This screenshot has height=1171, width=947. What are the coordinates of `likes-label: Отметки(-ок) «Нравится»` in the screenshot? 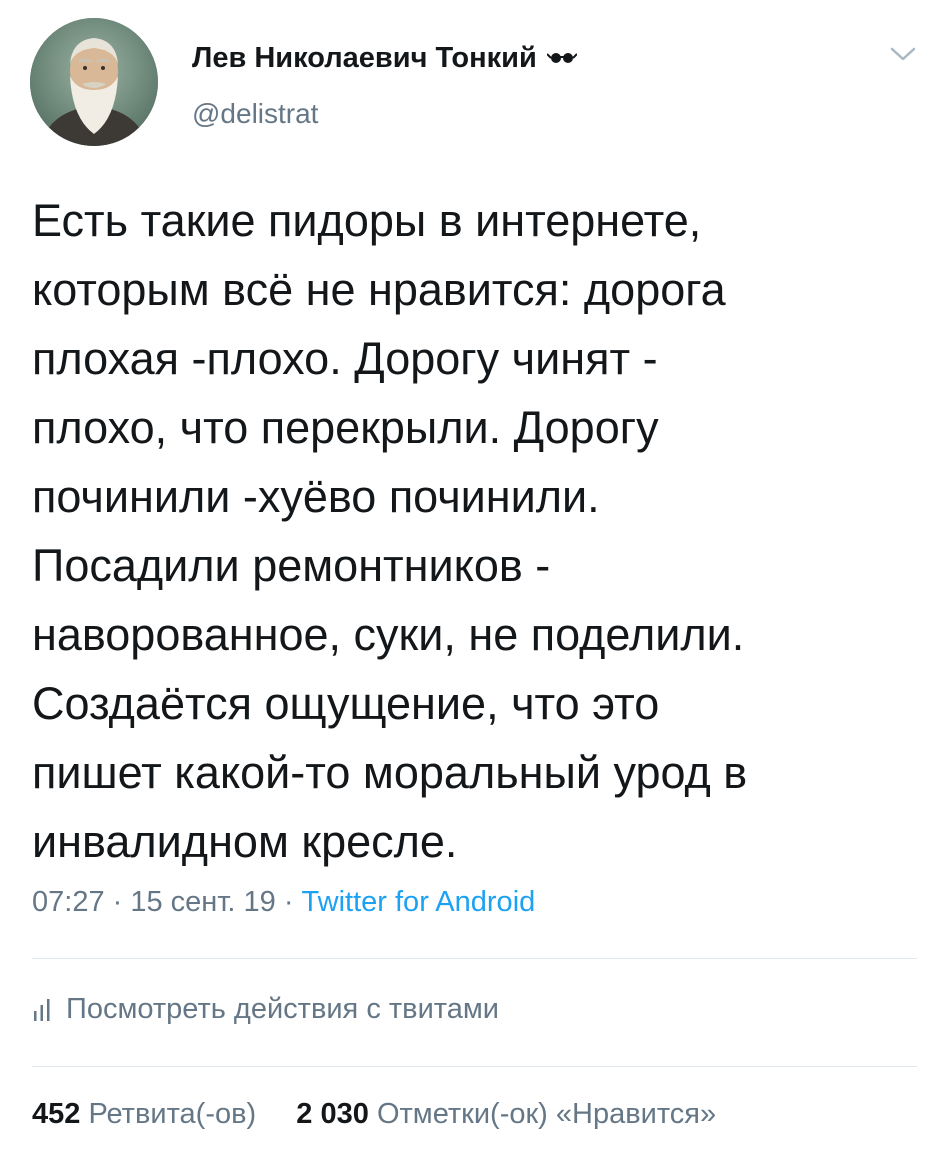 It's located at (546, 1114).